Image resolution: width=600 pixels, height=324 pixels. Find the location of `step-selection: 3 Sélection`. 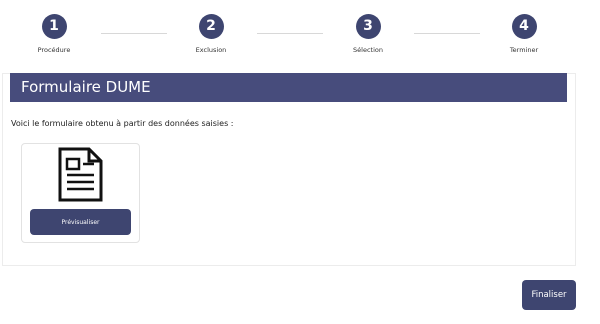

step-selection: 3 Sélection is located at coordinates (368, 34).